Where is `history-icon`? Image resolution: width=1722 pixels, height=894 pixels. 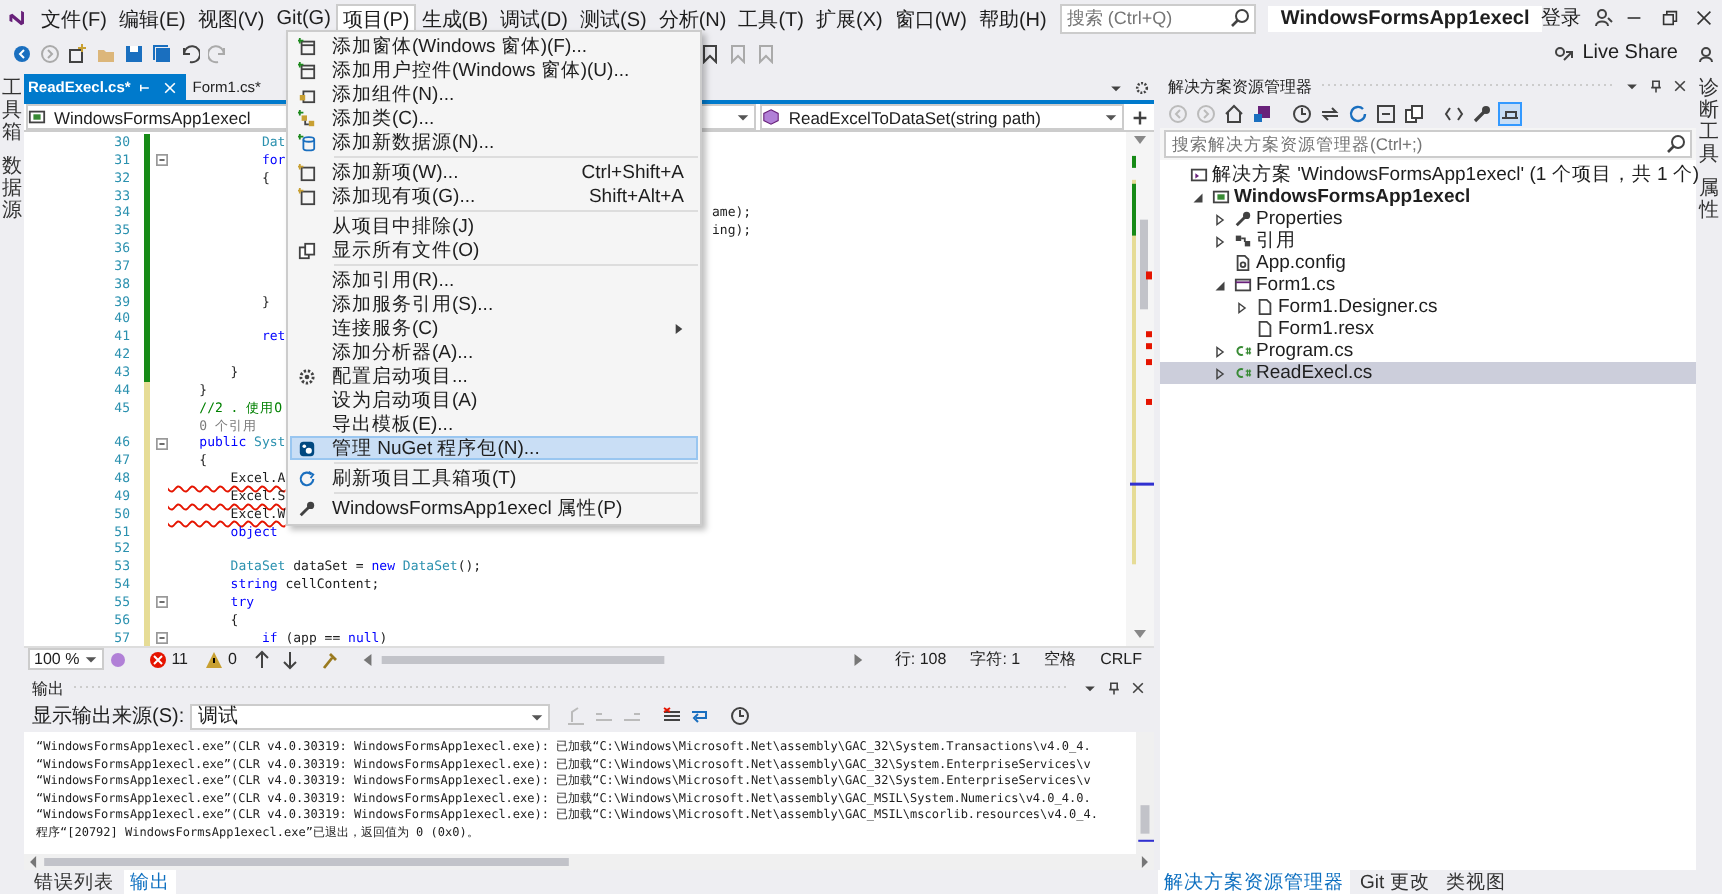
history-icon is located at coordinates (1302, 113).